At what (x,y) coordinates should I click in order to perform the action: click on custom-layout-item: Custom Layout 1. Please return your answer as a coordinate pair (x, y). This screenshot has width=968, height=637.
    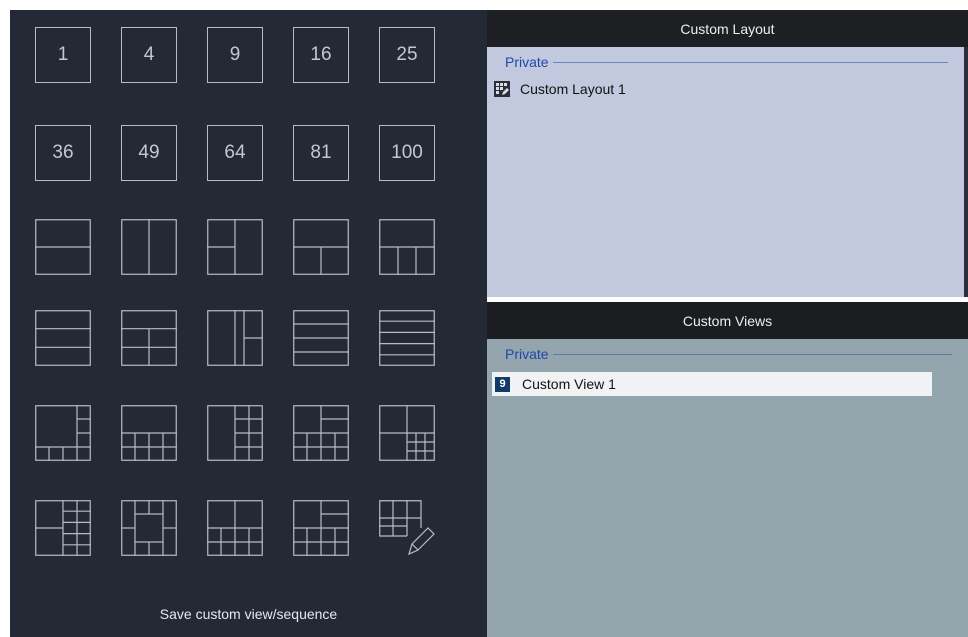
    Looking at the image, I should click on (560, 89).